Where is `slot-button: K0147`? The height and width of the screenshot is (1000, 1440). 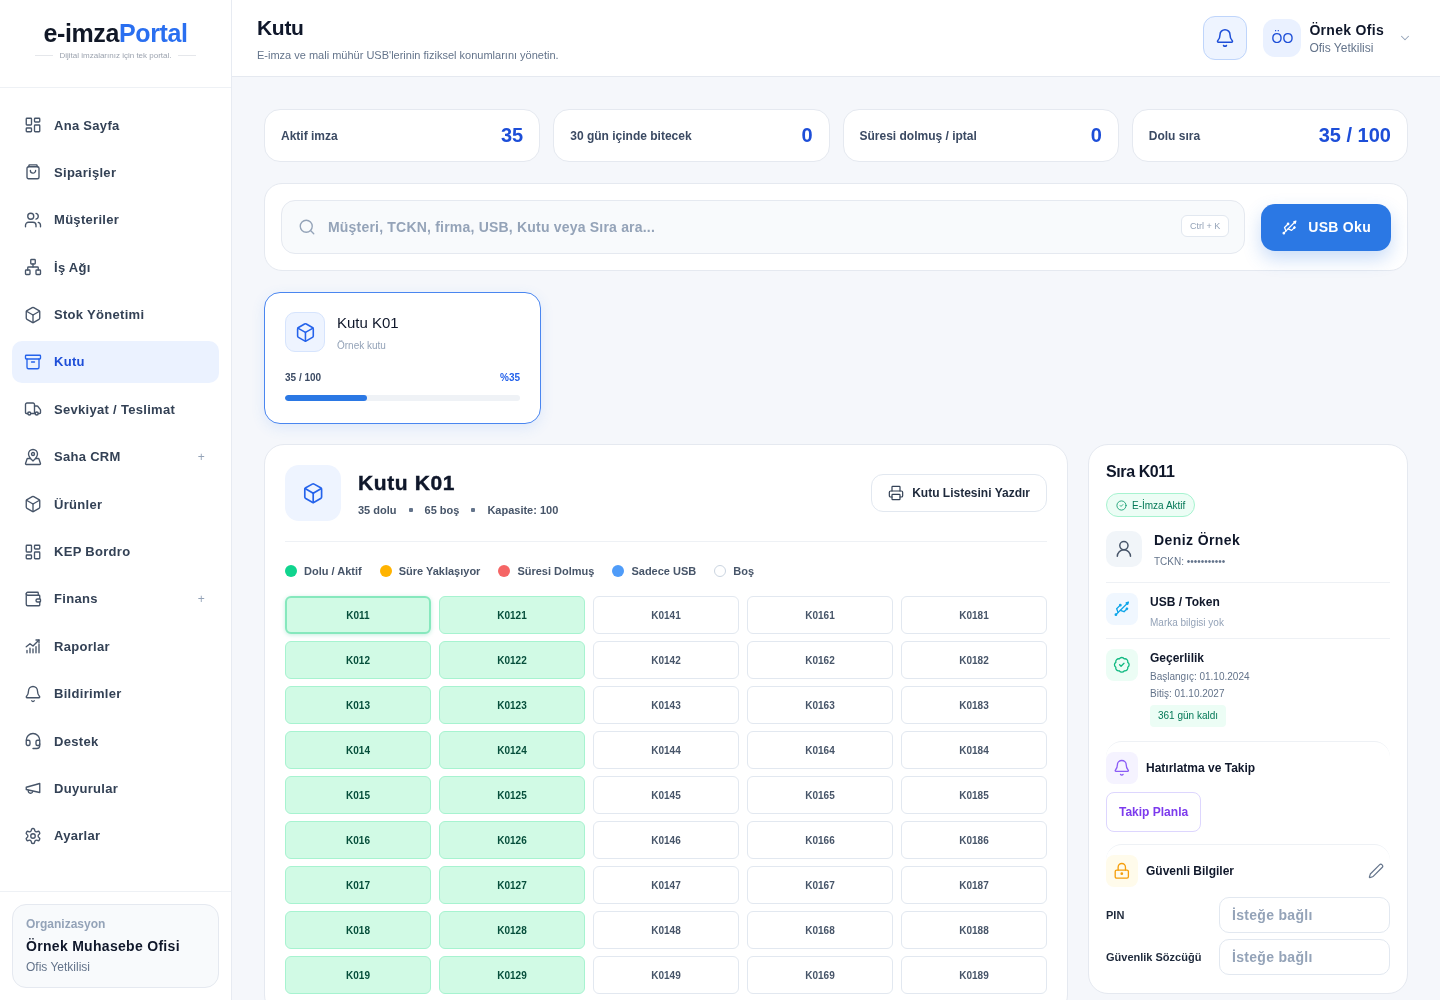 slot-button: K0147 is located at coordinates (666, 885).